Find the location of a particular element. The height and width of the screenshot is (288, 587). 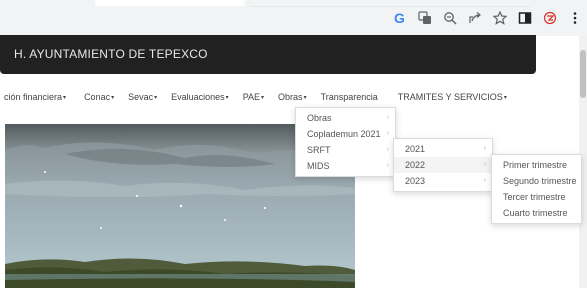

nav-label: PAE is located at coordinates (251, 97).